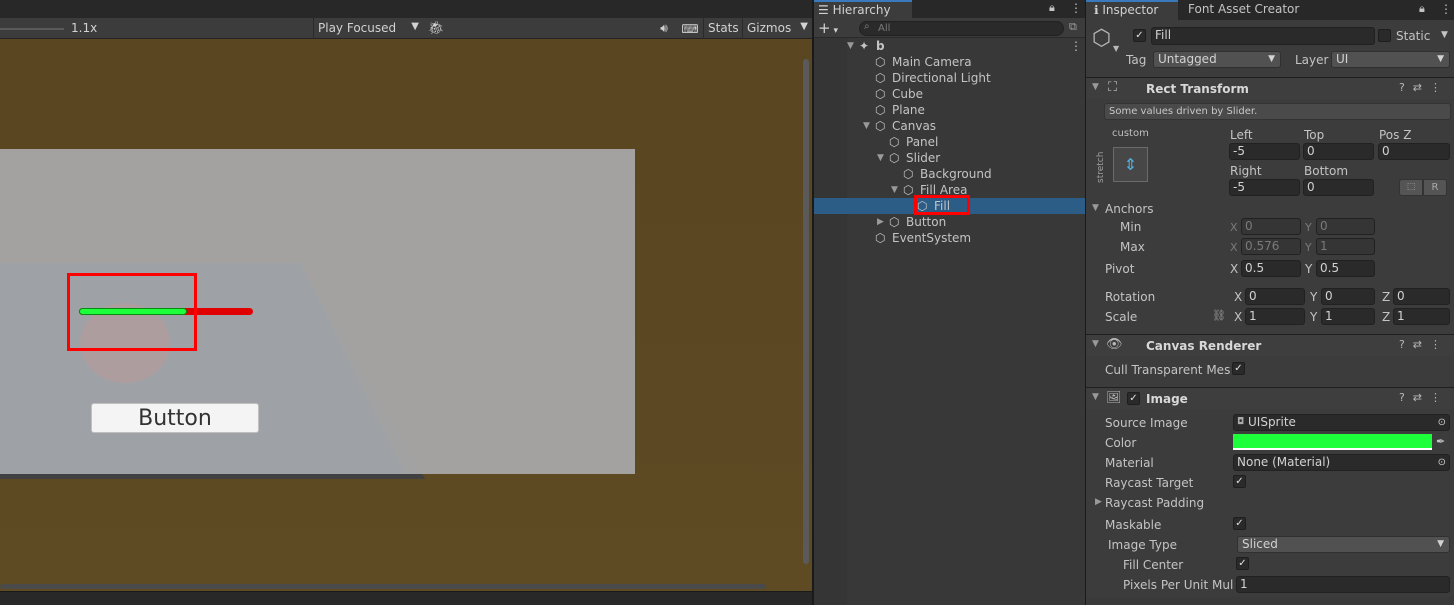 Image resolution: width=1454 pixels, height=605 pixels. What do you see at coordinates (926, 222) in the screenshot?
I see `hierarchy-item-label: Button` at bounding box center [926, 222].